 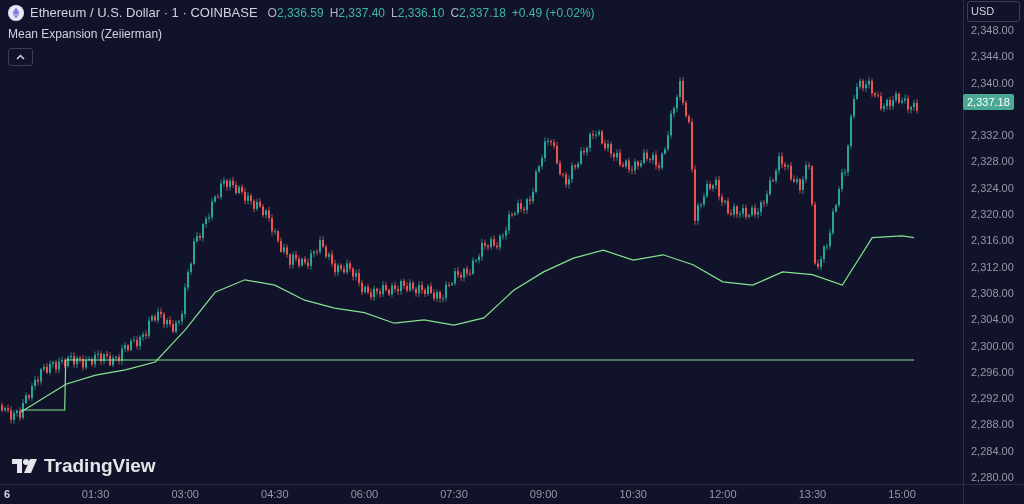 I want to click on price-axis-label: 2,316.00, so click(x=992, y=240).